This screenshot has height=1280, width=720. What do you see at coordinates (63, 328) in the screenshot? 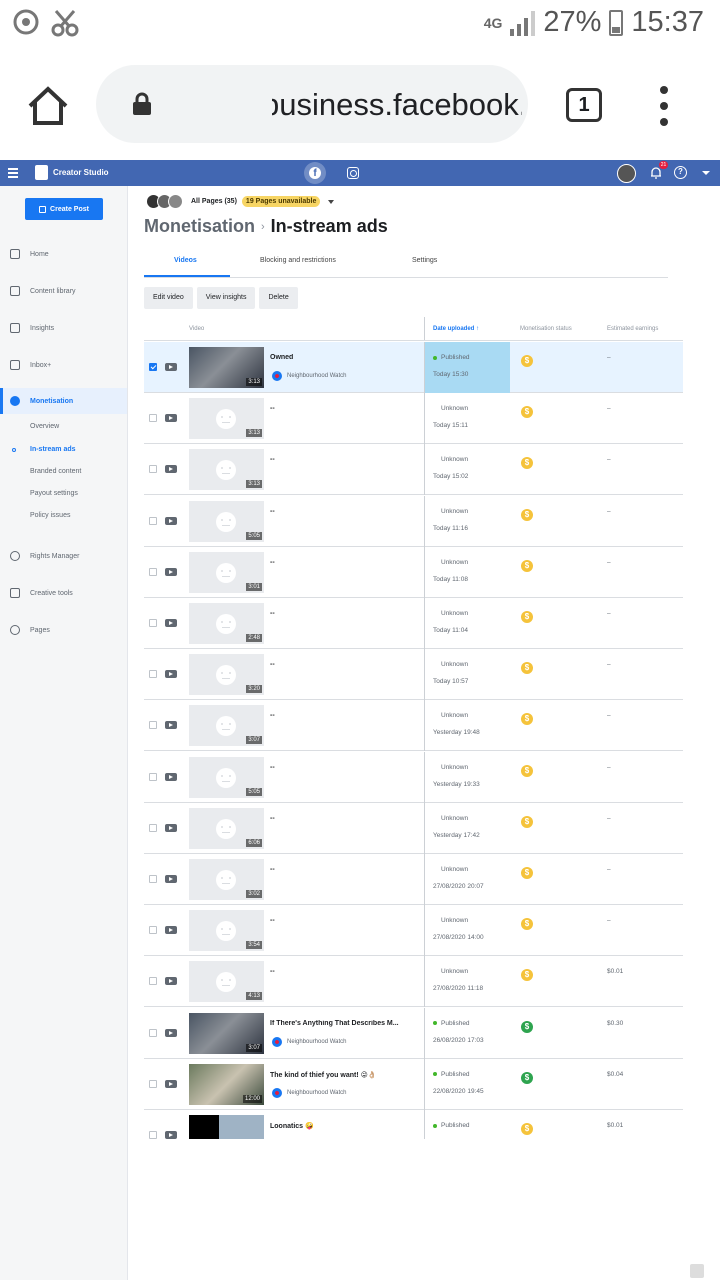
I see `sidebar-item-insights: Insights` at bounding box center [63, 328].